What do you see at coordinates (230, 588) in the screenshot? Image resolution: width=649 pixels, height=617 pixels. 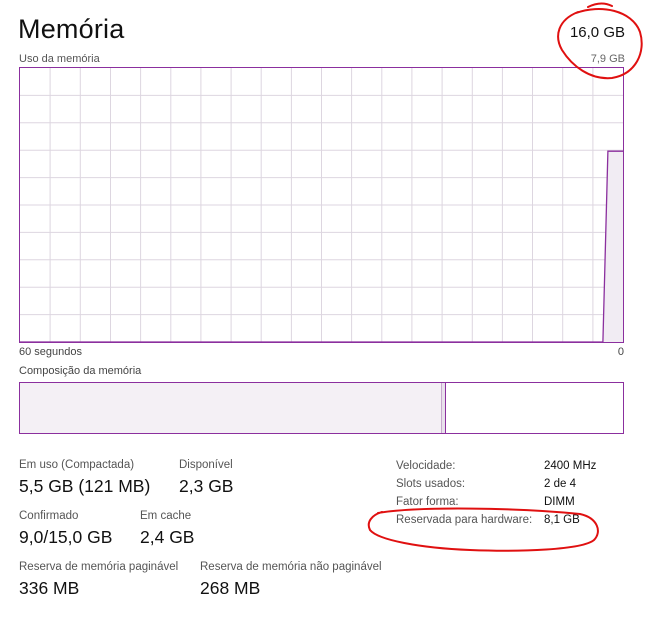 I see `stat-nonpaged-pool-value: 268 MB` at bounding box center [230, 588].